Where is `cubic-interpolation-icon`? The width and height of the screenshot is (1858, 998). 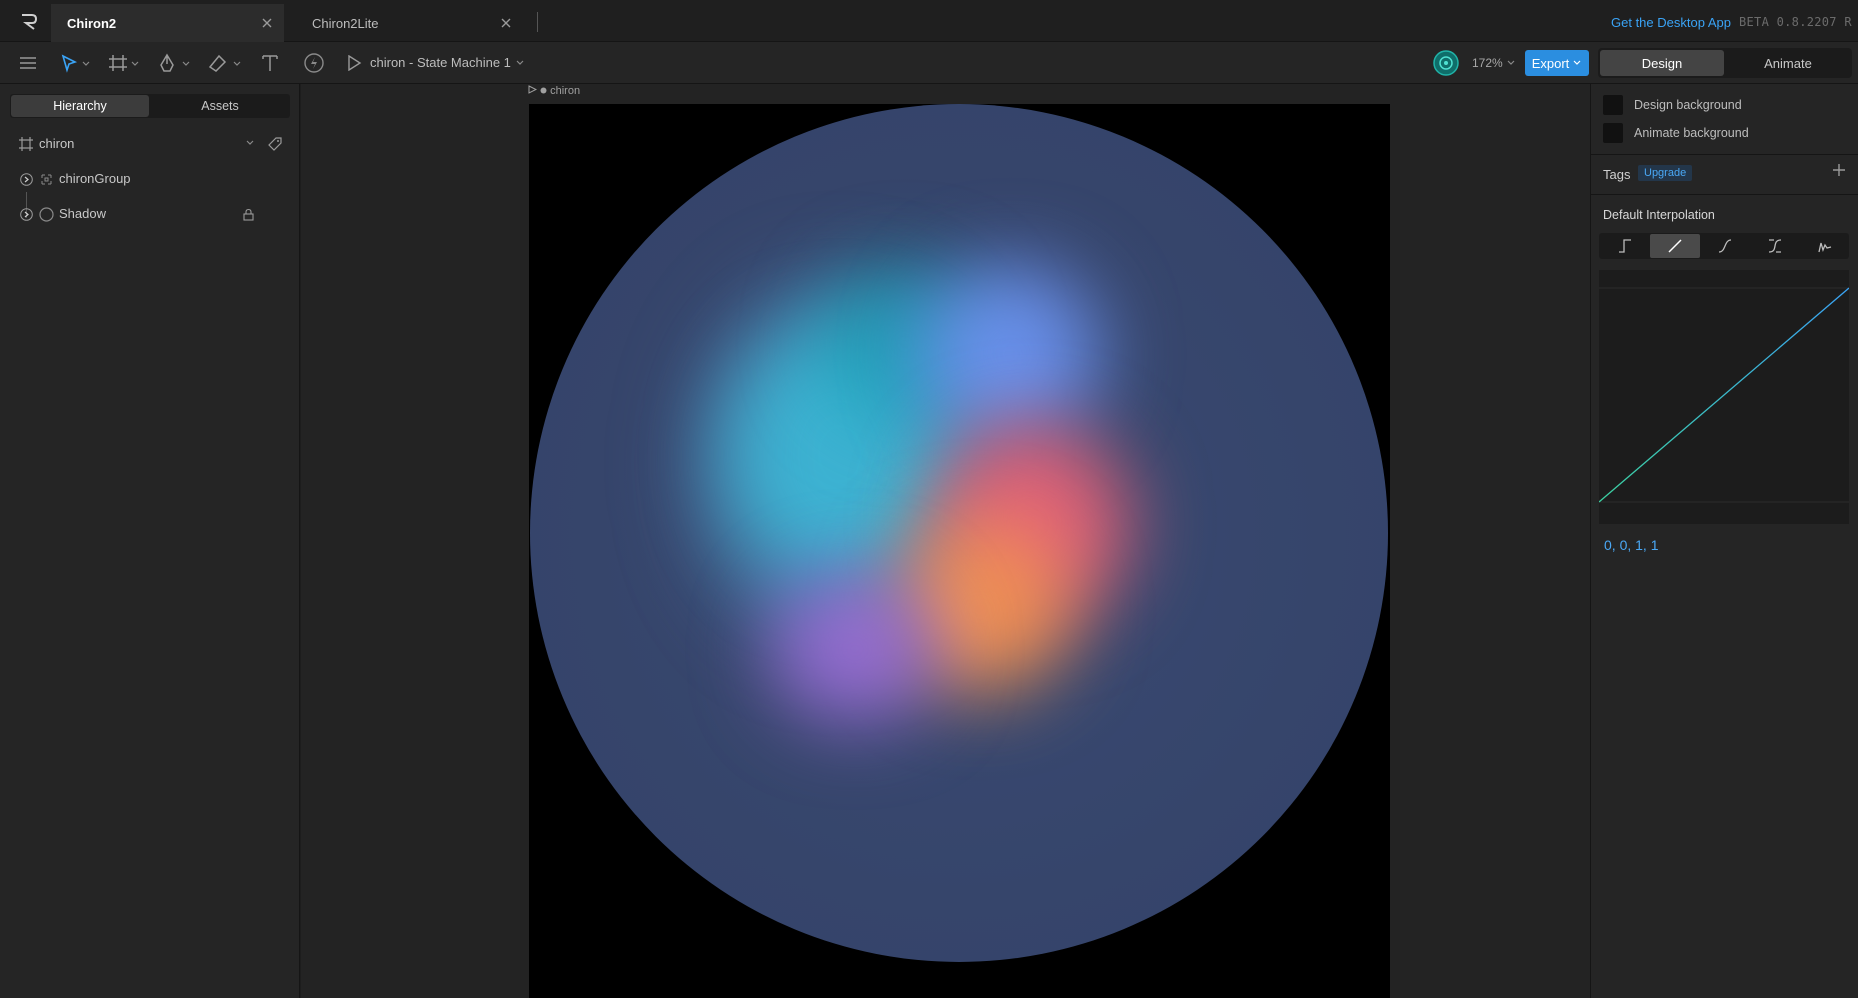 cubic-interpolation-icon is located at coordinates (1725, 246).